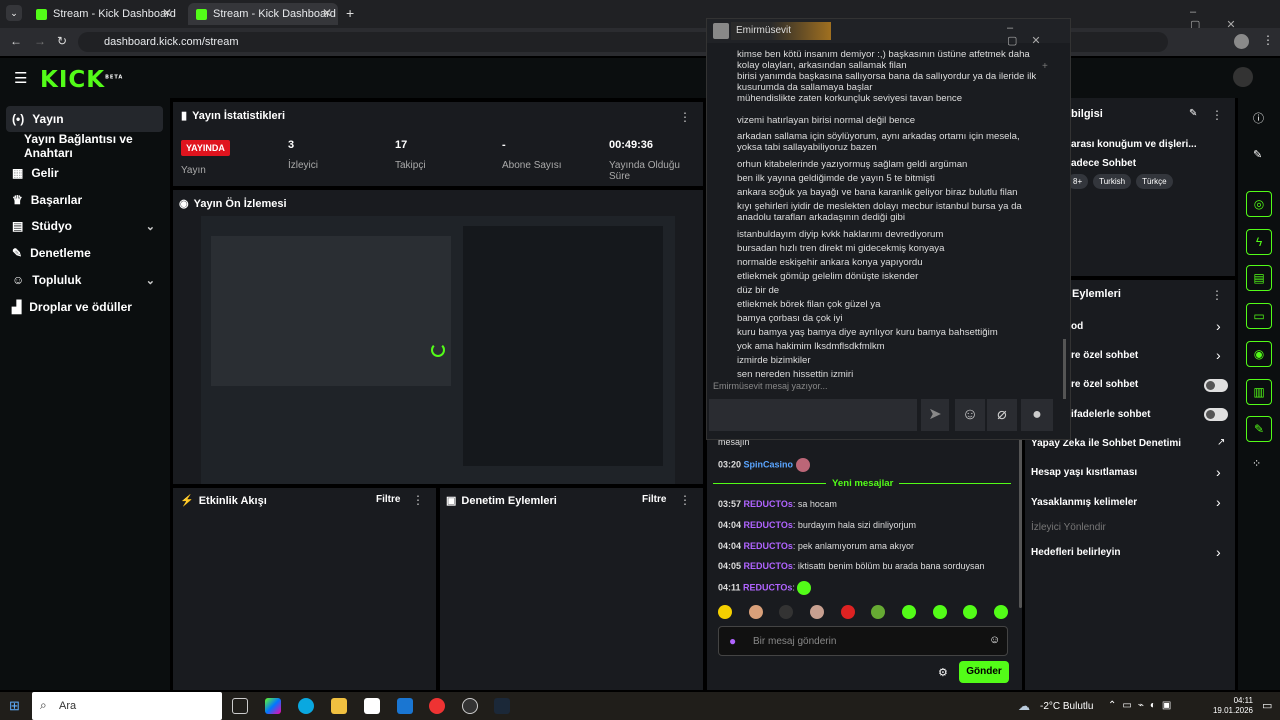 The image size is (1280, 720). Describe the element at coordinates (1038, 34) in the screenshot. I see `popup-window-controls: –▢✕` at that location.